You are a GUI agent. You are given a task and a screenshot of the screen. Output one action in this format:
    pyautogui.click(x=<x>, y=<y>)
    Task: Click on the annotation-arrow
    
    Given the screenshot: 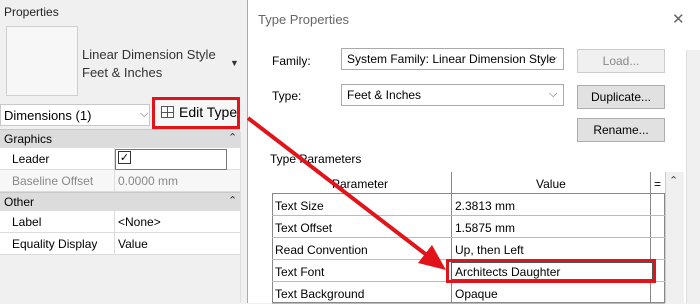 What is the action you would take?
    pyautogui.click(x=346, y=193)
    